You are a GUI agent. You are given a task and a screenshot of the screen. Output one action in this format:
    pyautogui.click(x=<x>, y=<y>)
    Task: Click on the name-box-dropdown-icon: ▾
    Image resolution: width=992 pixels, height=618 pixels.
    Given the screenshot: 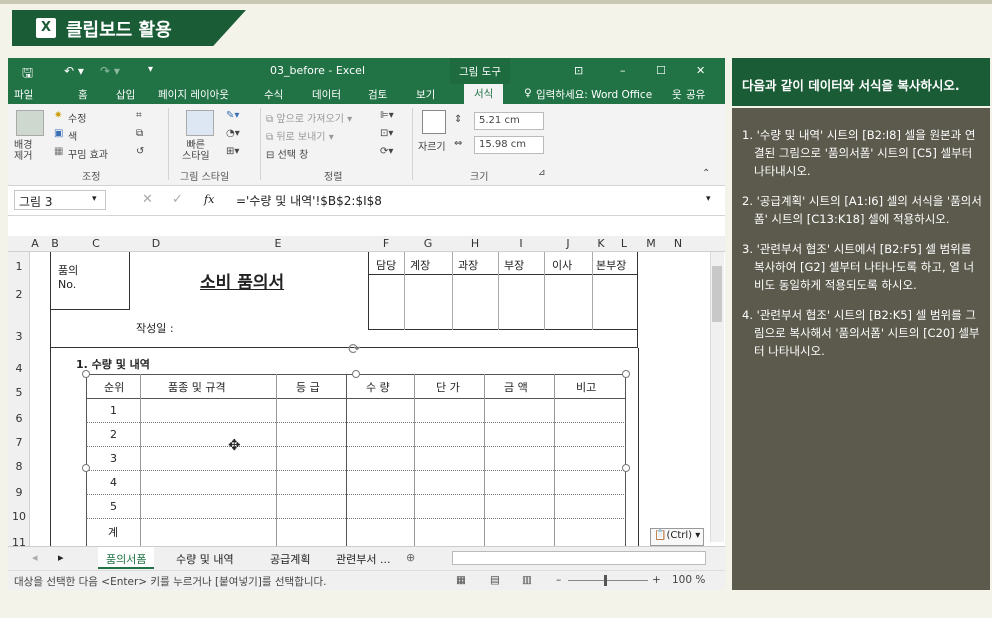 What is the action you would take?
    pyautogui.click(x=94, y=199)
    